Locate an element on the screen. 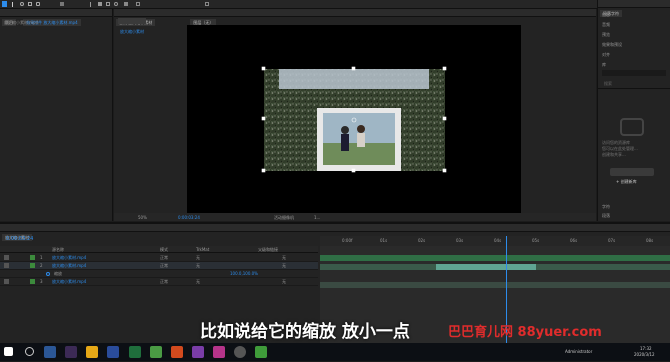 The height and width of the screenshot is (362, 670). create-library-button: + 创建新库 is located at coordinates (632, 176).